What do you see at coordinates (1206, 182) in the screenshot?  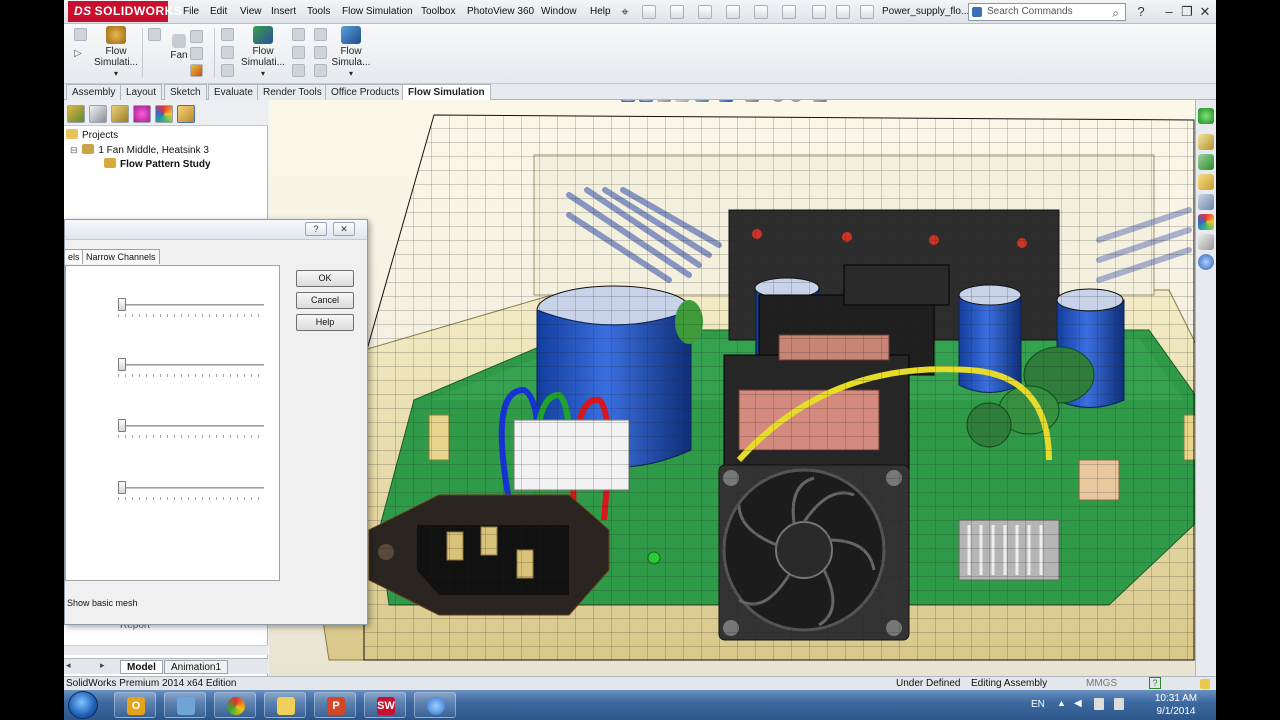 I see `design-library-icon` at bounding box center [1206, 182].